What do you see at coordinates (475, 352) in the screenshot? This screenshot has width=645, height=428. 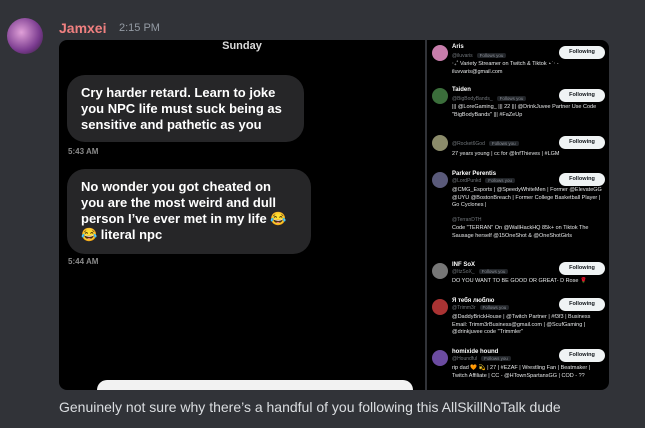 I see `account-name: homixide hound` at bounding box center [475, 352].